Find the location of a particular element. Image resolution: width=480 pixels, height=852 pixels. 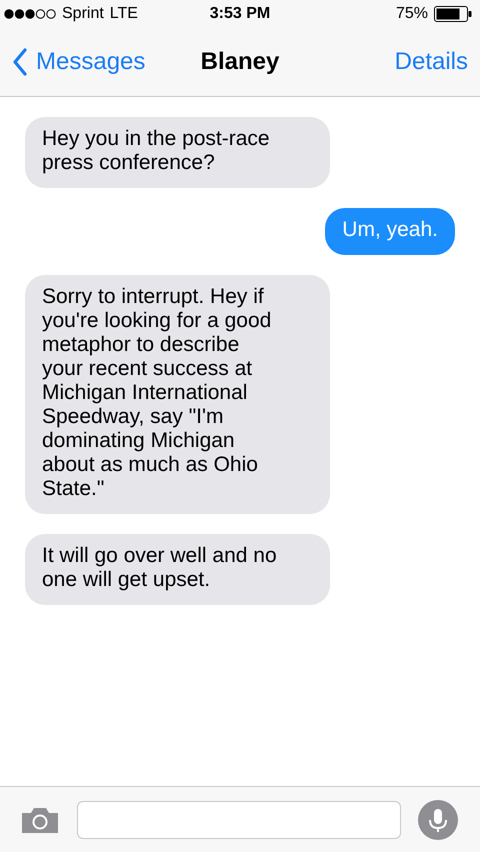

back-chevron-icon is located at coordinates (20, 62).